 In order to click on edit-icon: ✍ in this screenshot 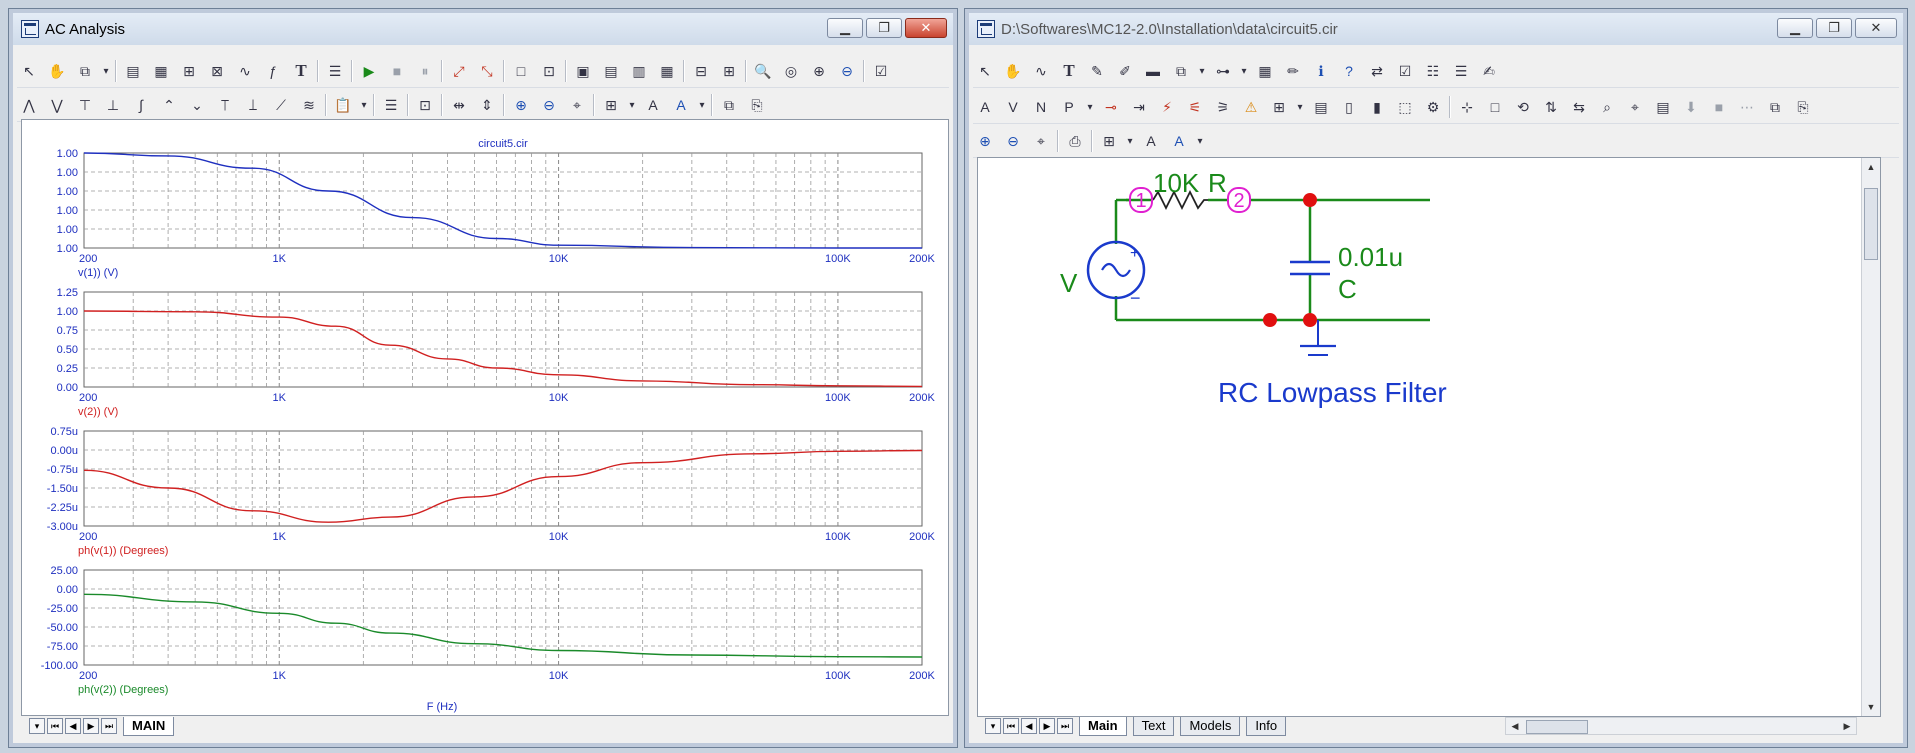, I will do `click(1489, 71)`.